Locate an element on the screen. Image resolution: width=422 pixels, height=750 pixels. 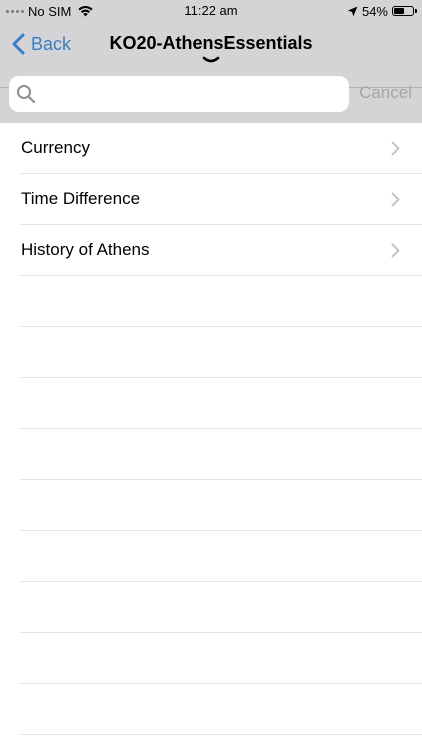
search-icon is located at coordinates (26, 94).